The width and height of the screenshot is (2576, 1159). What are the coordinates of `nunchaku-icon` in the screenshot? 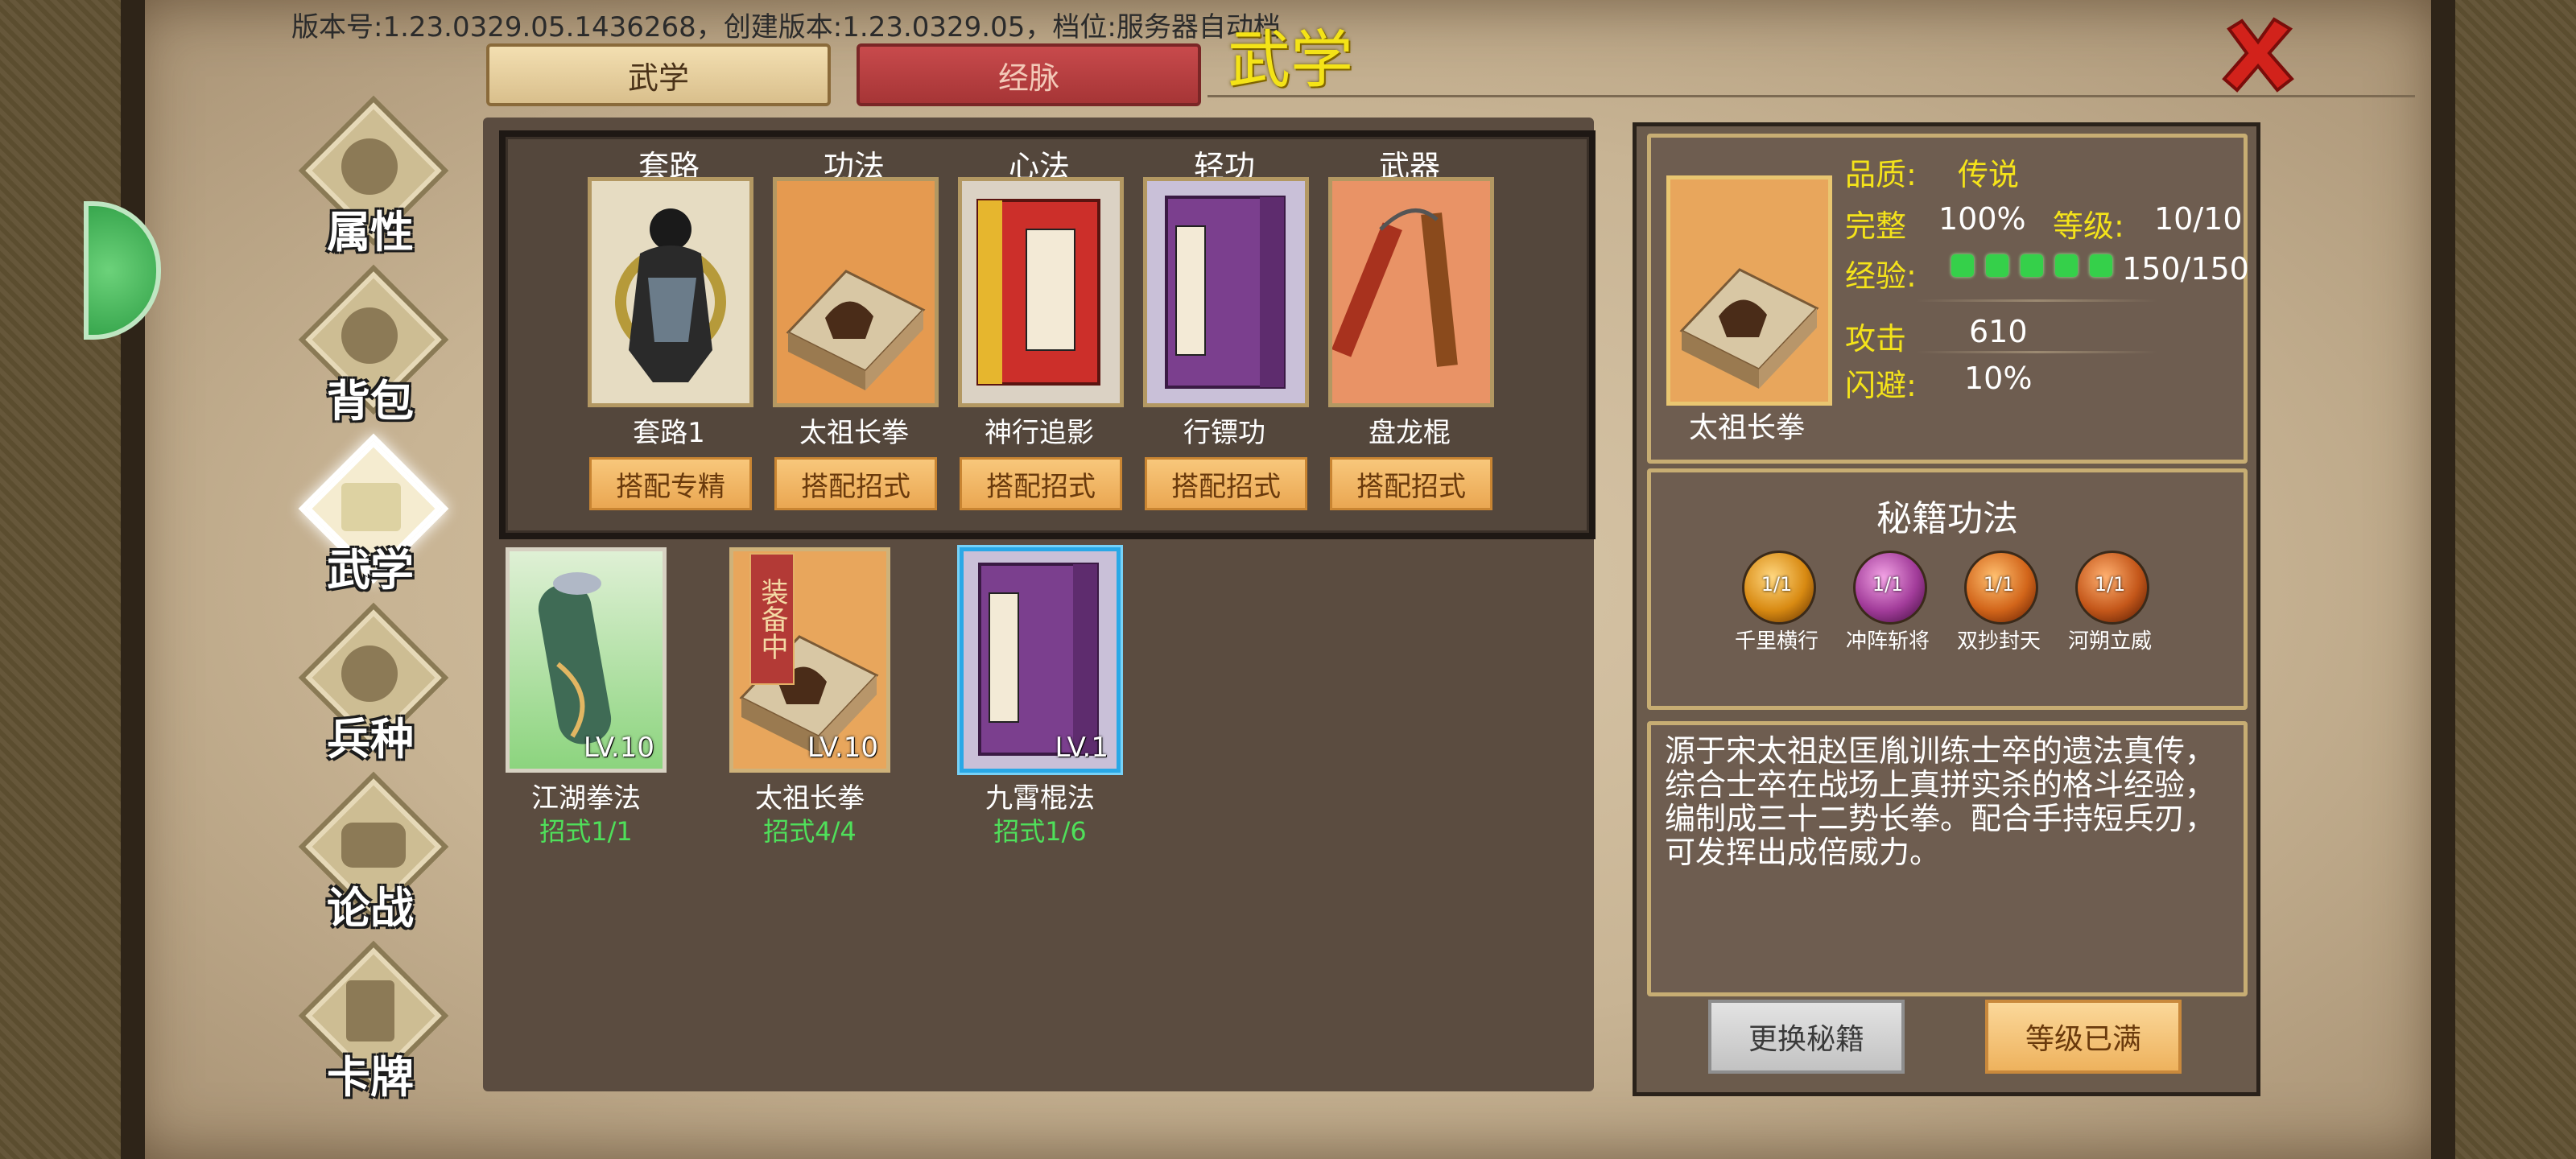 It's located at (1411, 292).